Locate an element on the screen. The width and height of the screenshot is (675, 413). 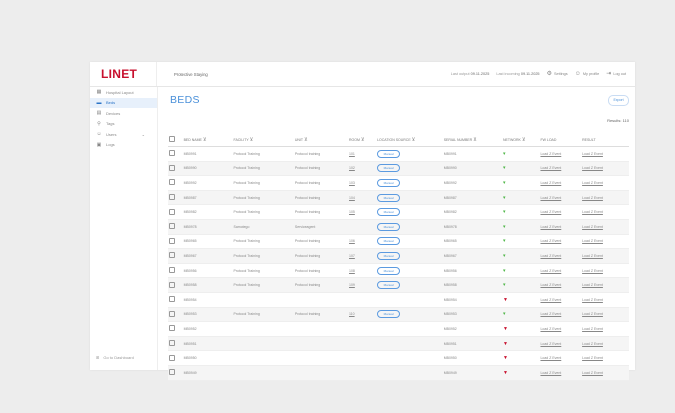
export-button: Export is located at coordinates (618, 100).